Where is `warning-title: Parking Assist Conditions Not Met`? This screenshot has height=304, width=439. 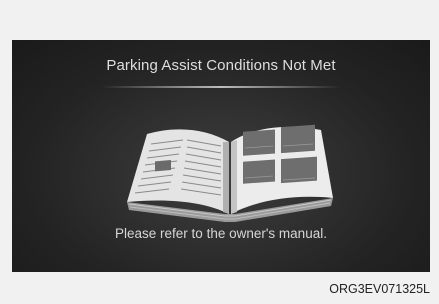 warning-title: Parking Assist Conditions Not Met is located at coordinates (221, 65).